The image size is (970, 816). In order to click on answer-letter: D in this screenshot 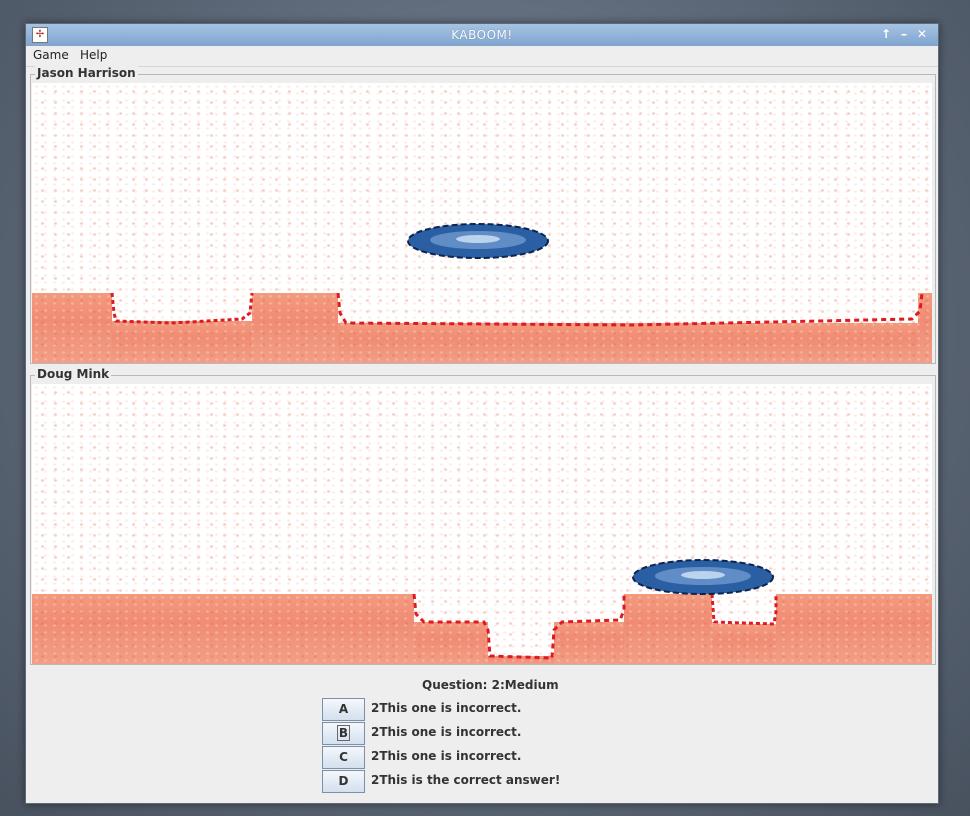, I will do `click(343, 781)`.